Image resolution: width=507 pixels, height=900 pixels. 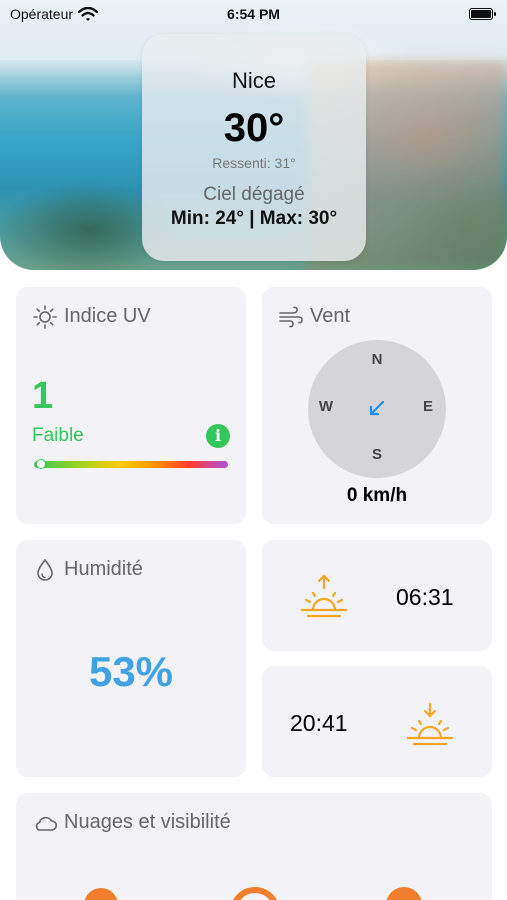 What do you see at coordinates (131, 464) in the screenshot?
I see `uv-scale-bar` at bounding box center [131, 464].